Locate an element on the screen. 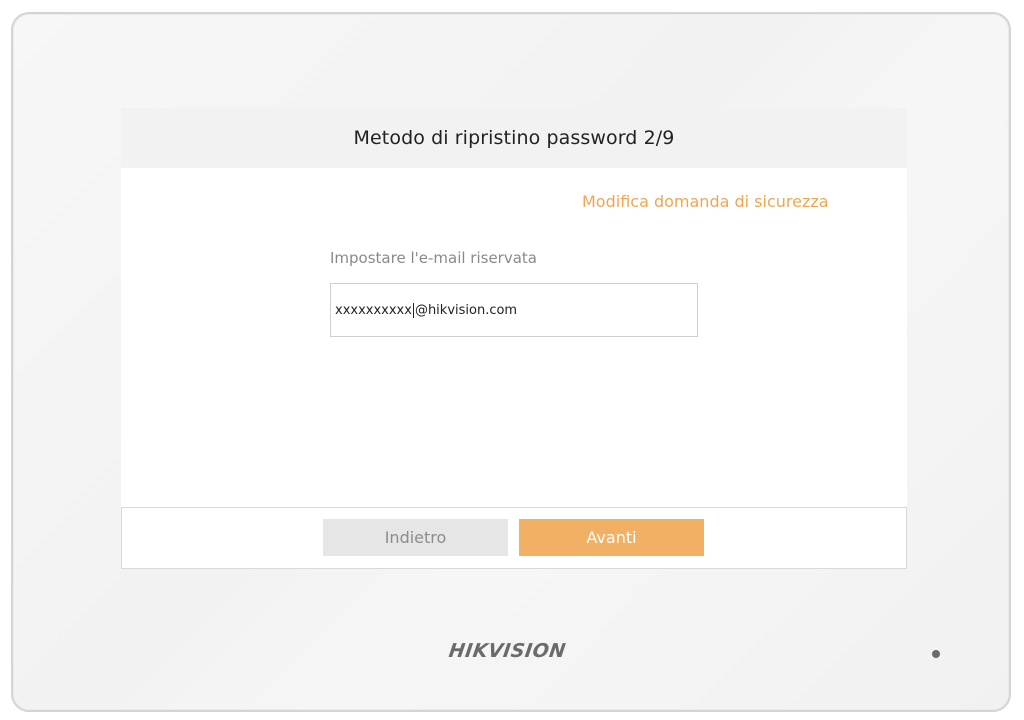 Image resolution: width=1024 pixels, height=720 pixels. header-bar: Metodo di ripristino password 2/9 is located at coordinates (514, 138).